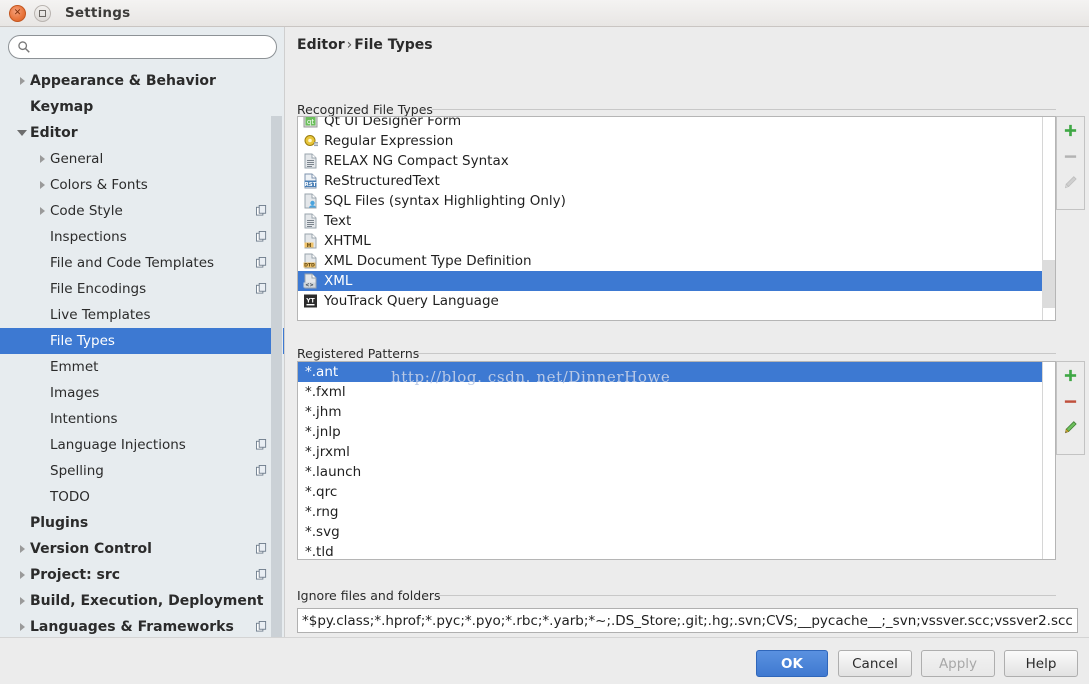 The image size is (1089, 684). What do you see at coordinates (670, 372) in the screenshot?
I see `pattern-row: *.ant` at bounding box center [670, 372].